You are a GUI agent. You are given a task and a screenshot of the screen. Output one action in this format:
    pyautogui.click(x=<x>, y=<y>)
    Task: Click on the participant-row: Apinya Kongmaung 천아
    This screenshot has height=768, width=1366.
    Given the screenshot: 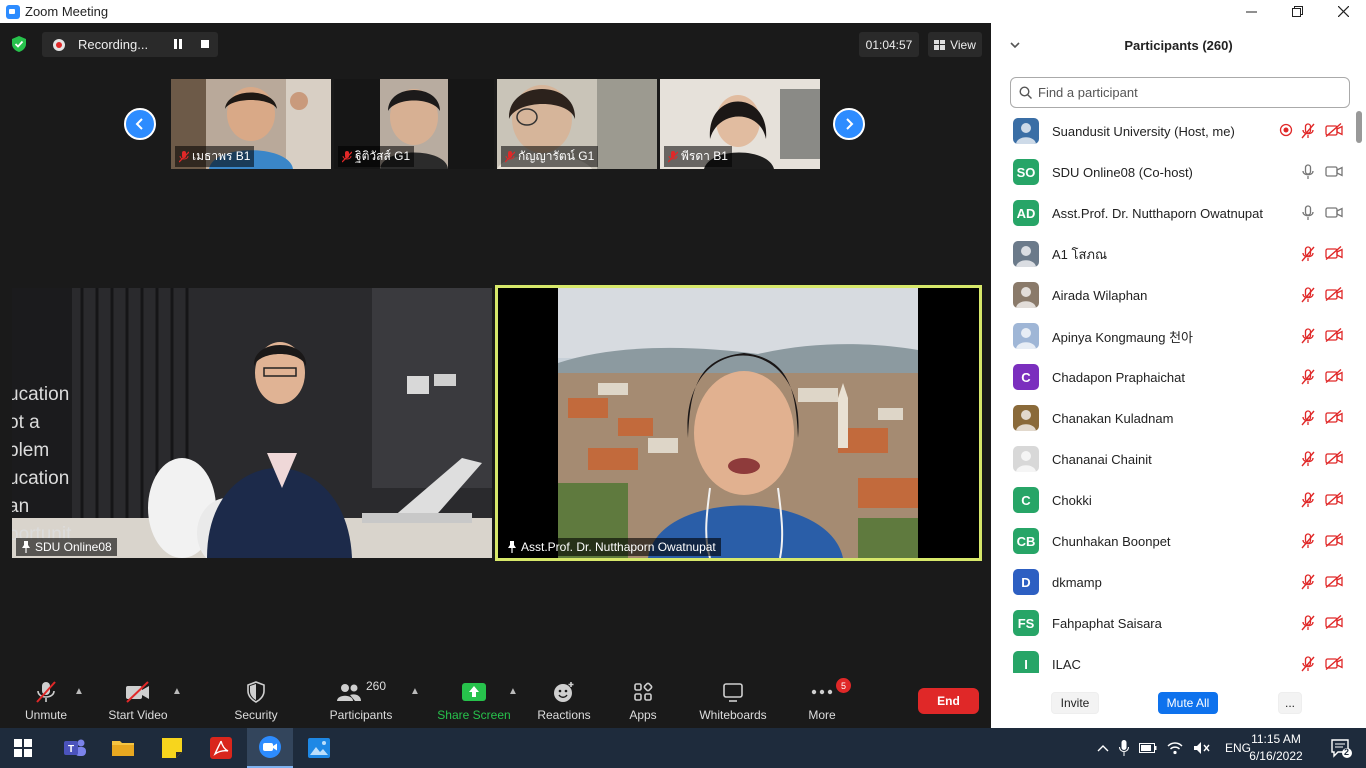 What is the action you would take?
    pyautogui.click(x=1172, y=336)
    